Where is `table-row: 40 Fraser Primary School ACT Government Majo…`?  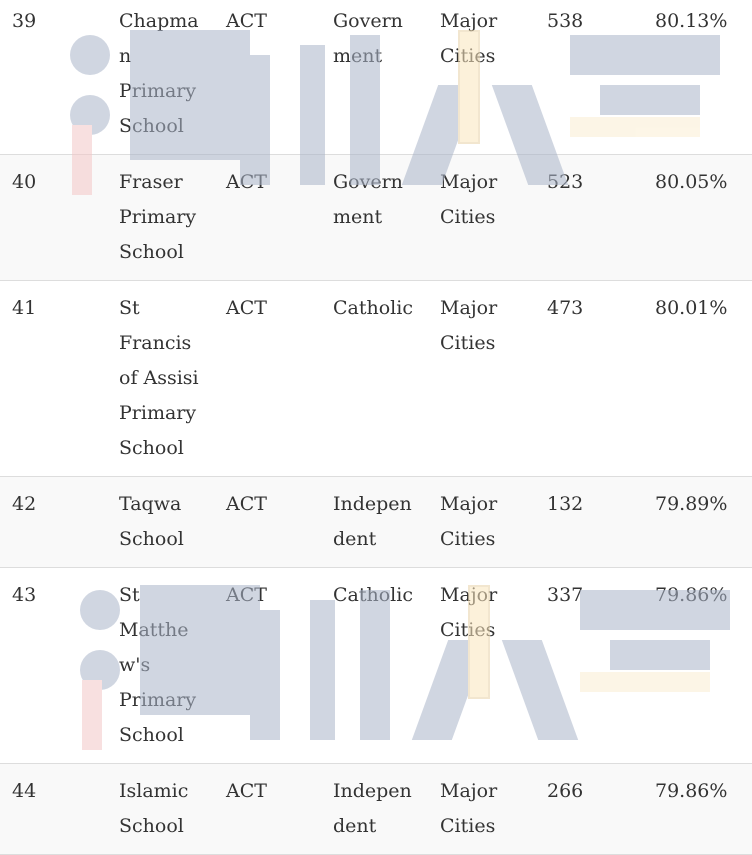 table-row: 40 Fraser Primary School ACT Government Majo… is located at coordinates (376, 217).